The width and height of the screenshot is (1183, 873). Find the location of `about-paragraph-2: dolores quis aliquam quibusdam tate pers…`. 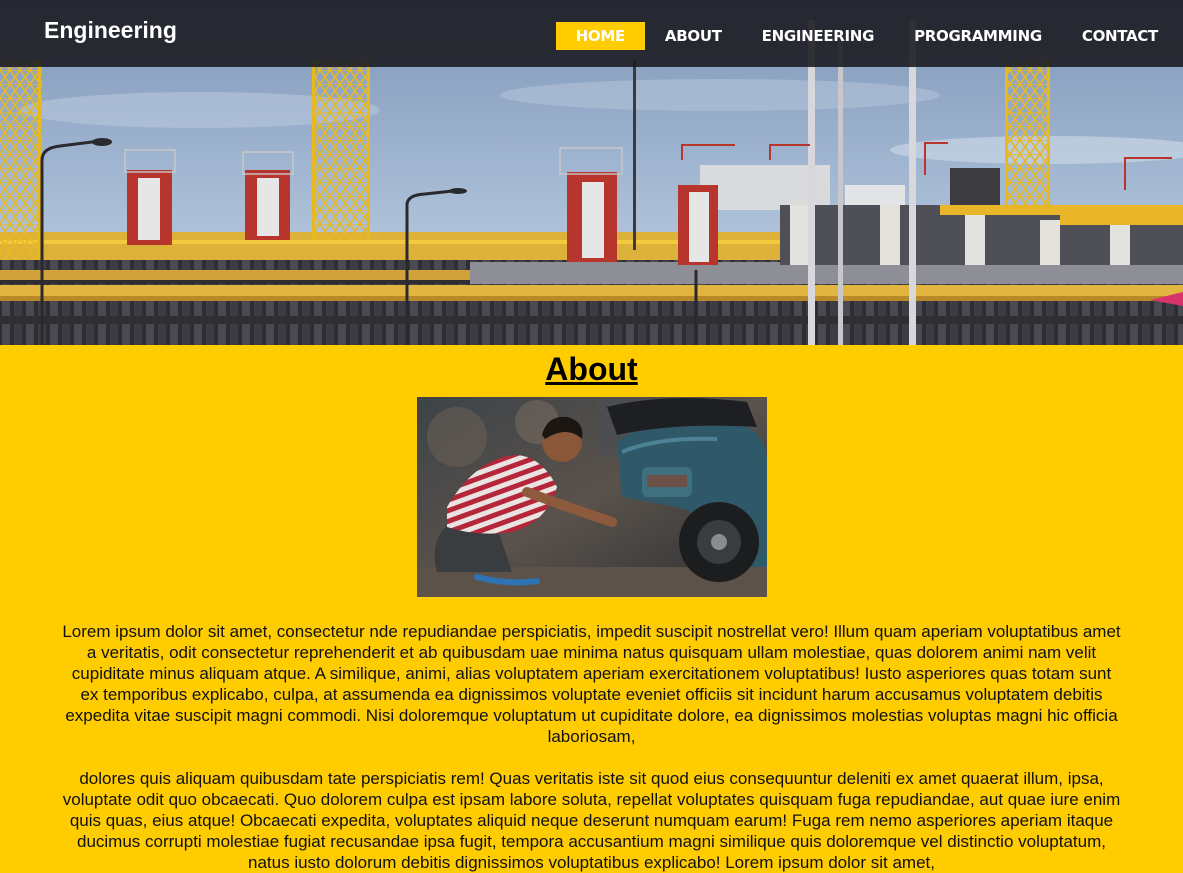

about-paragraph-2: dolores quis aliquam quibusdam tate pers… is located at coordinates (591, 820).